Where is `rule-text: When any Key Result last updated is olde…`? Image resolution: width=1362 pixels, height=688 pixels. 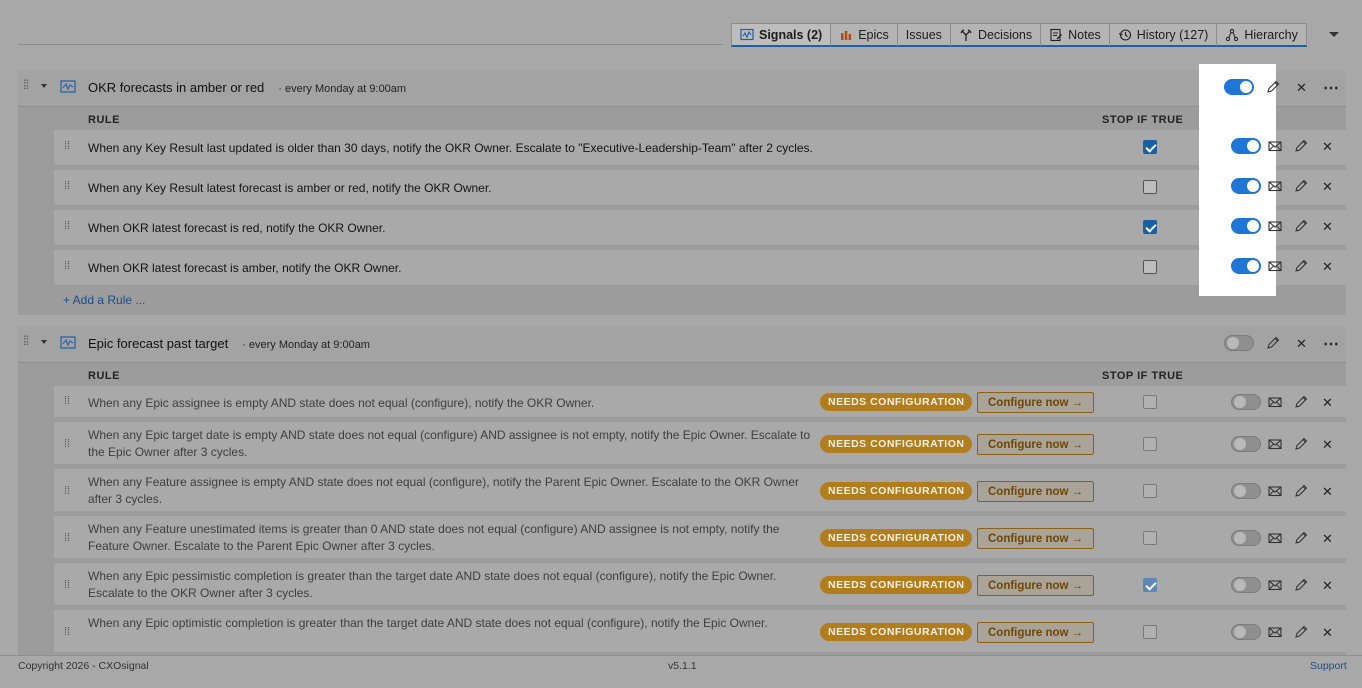
rule-text: When any Key Result last updated is olde… is located at coordinates (450, 148).